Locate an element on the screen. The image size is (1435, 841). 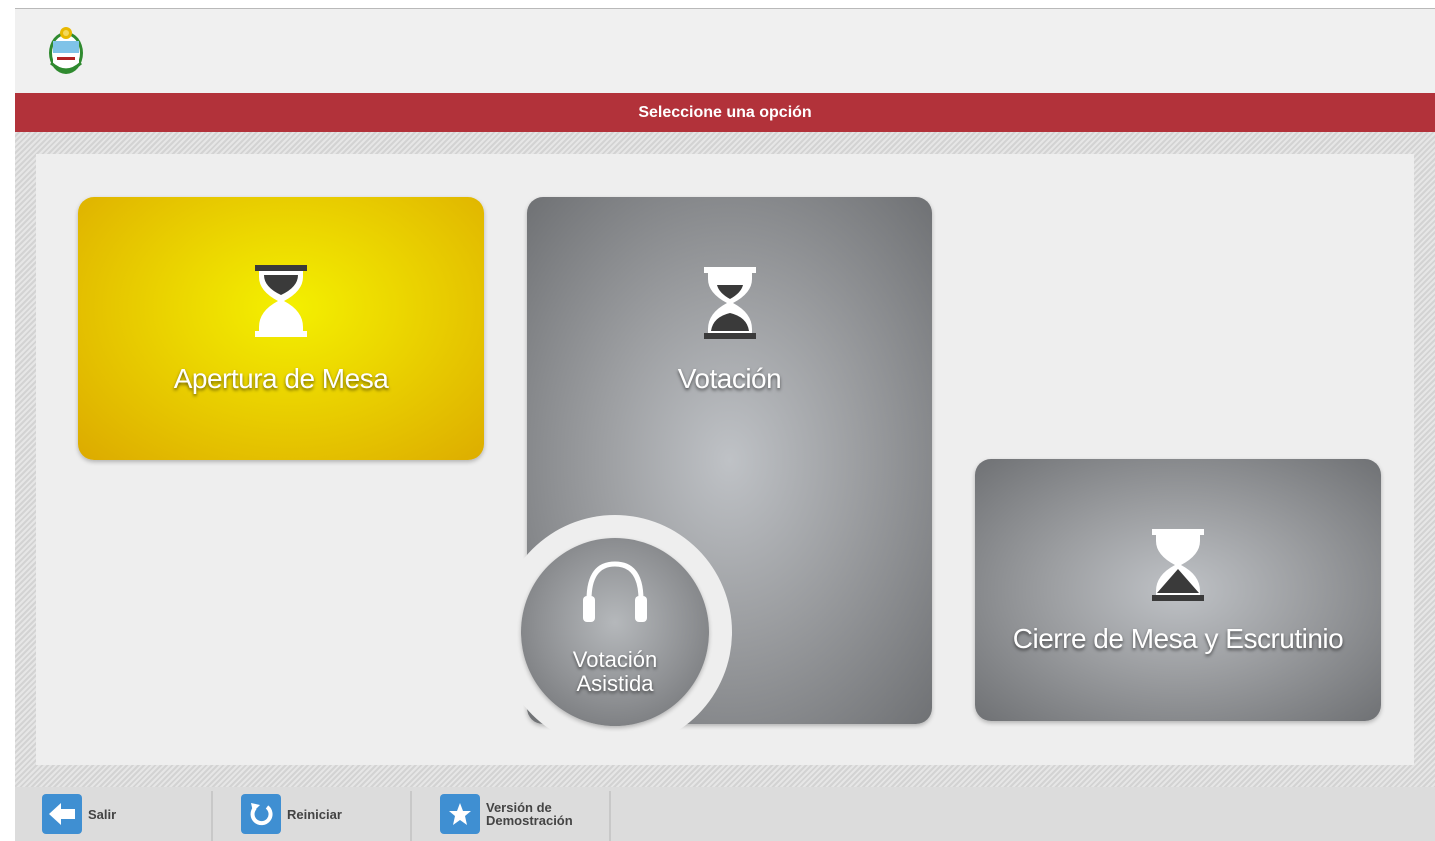
version-demostracion-label: Versión de Demostración is located at coordinates (536, 814).